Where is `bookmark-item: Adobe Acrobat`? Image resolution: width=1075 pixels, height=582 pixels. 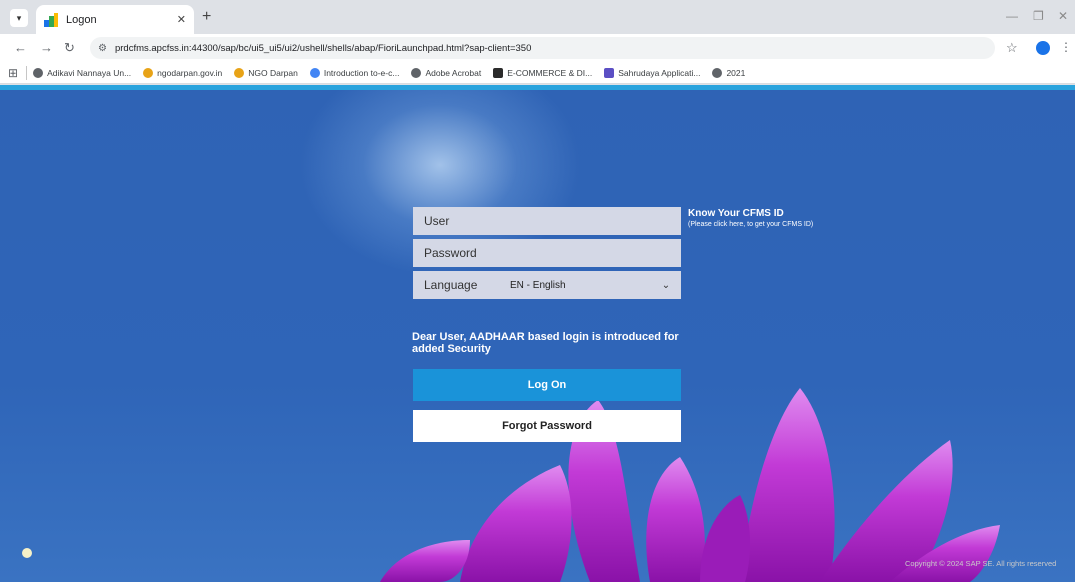
bookmark-item: Adobe Acrobat is located at coordinates (446, 72).